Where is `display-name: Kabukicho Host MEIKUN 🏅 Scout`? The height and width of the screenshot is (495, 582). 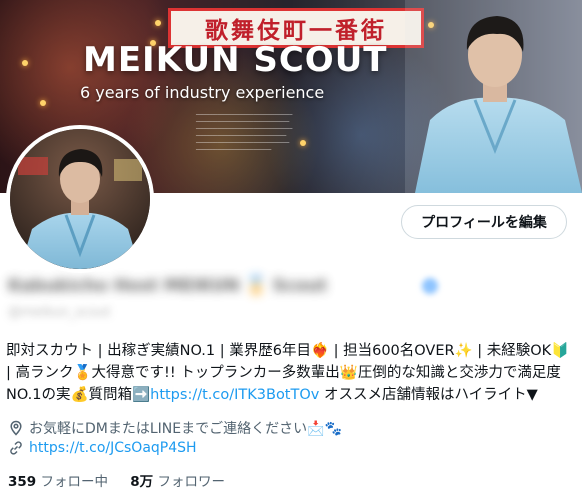 display-name: Kabukicho Host MEIKUN 🏅 Scout is located at coordinates (167, 286).